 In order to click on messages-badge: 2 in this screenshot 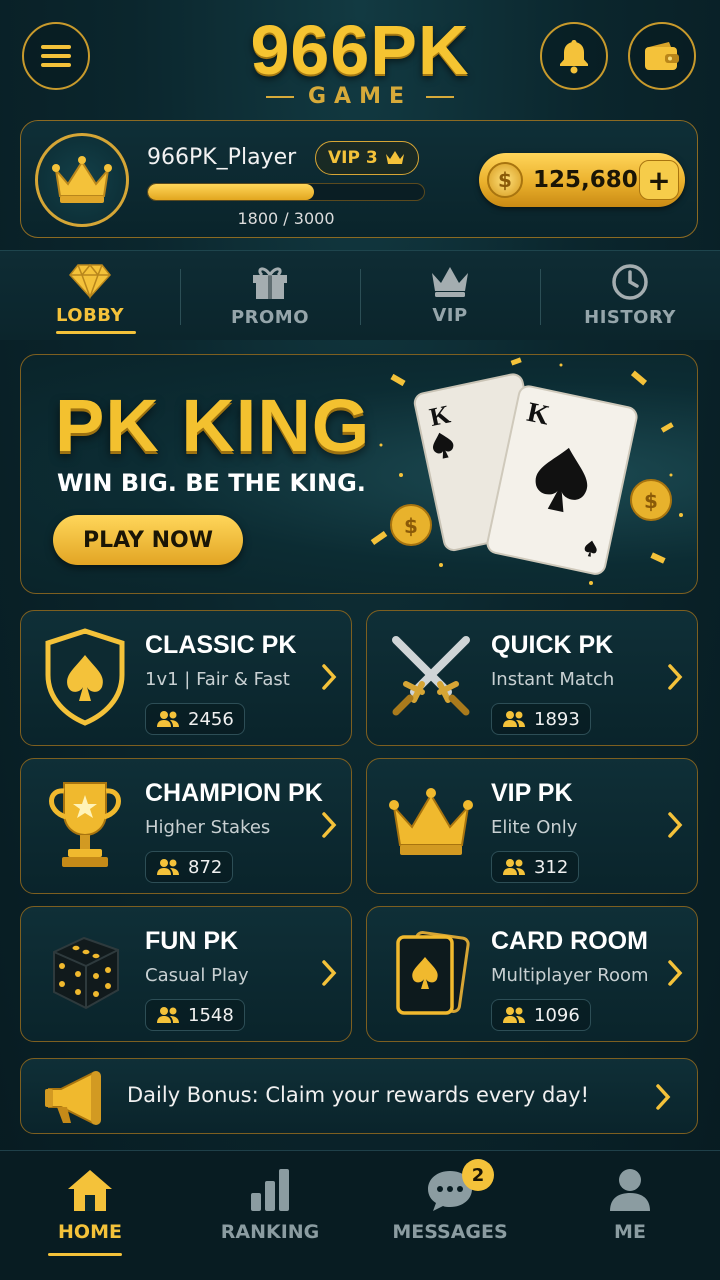, I will do `click(478, 1175)`.